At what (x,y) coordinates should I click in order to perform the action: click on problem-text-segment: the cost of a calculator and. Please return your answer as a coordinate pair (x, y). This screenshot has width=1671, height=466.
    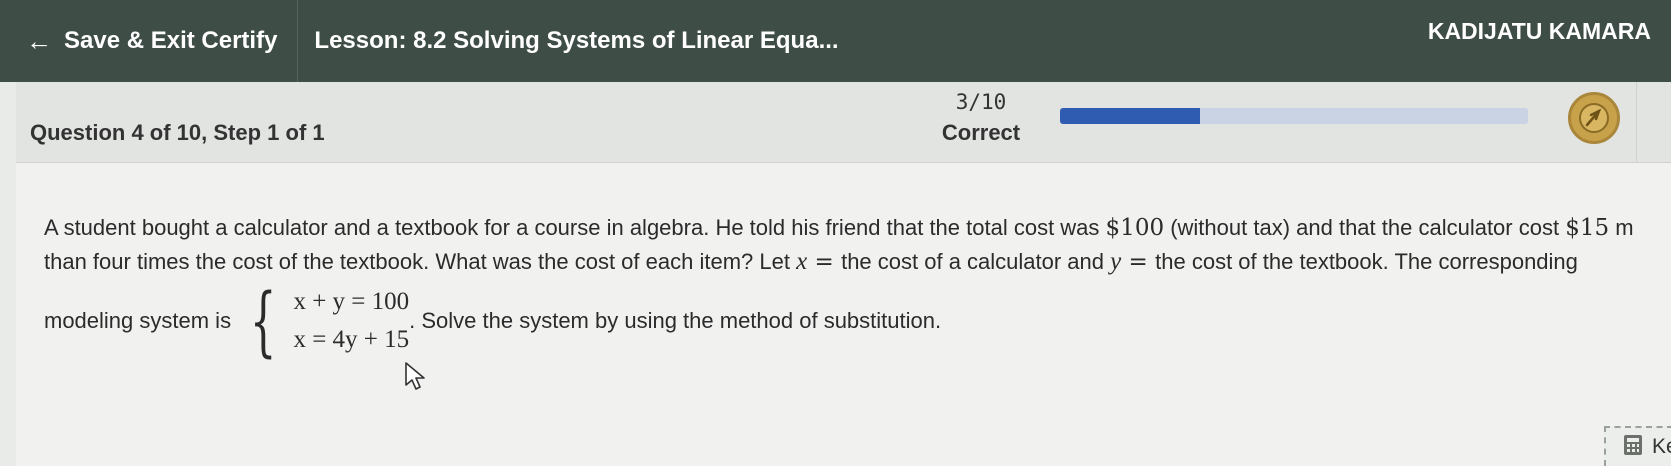
    Looking at the image, I should click on (976, 261).